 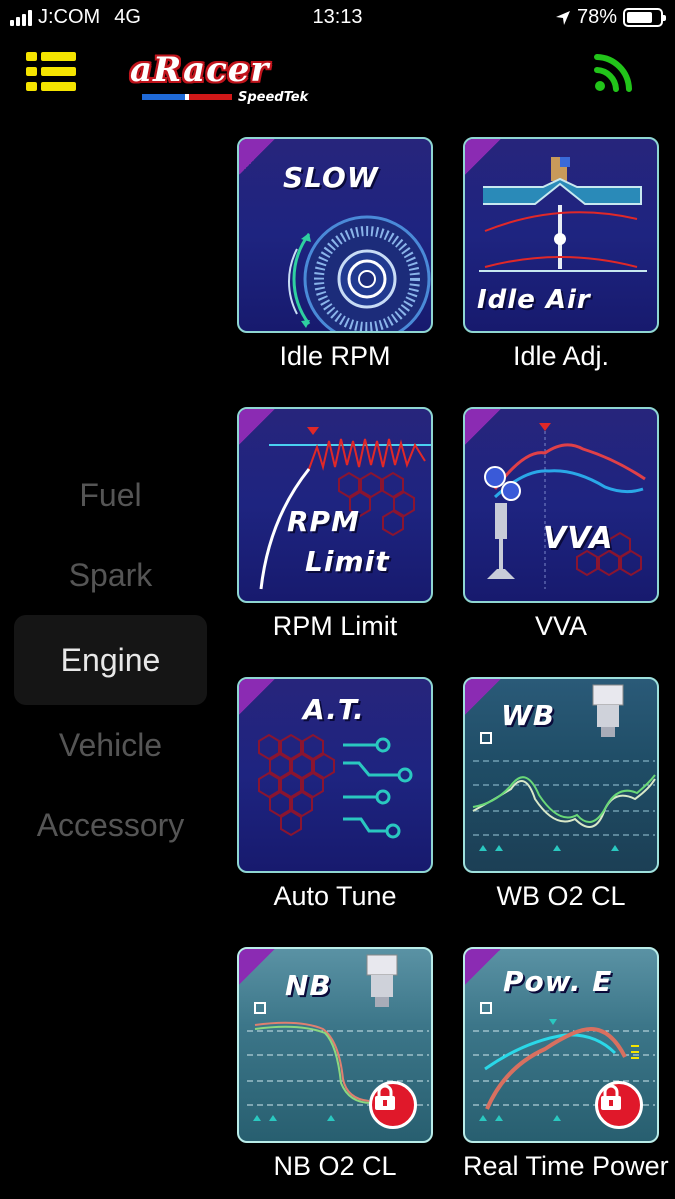 I want to click on tile-nb-o2-cl: NB NB O2 CL, so click(x=335, y=1064).